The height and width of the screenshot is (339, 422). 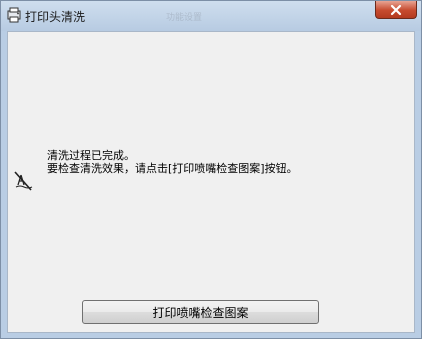 What do you see at coordinates (200, 312) in the screenshot?
I see `print-nozzle-check-button: 打印喷嘴检查图案` at bounding box center [200, 312].